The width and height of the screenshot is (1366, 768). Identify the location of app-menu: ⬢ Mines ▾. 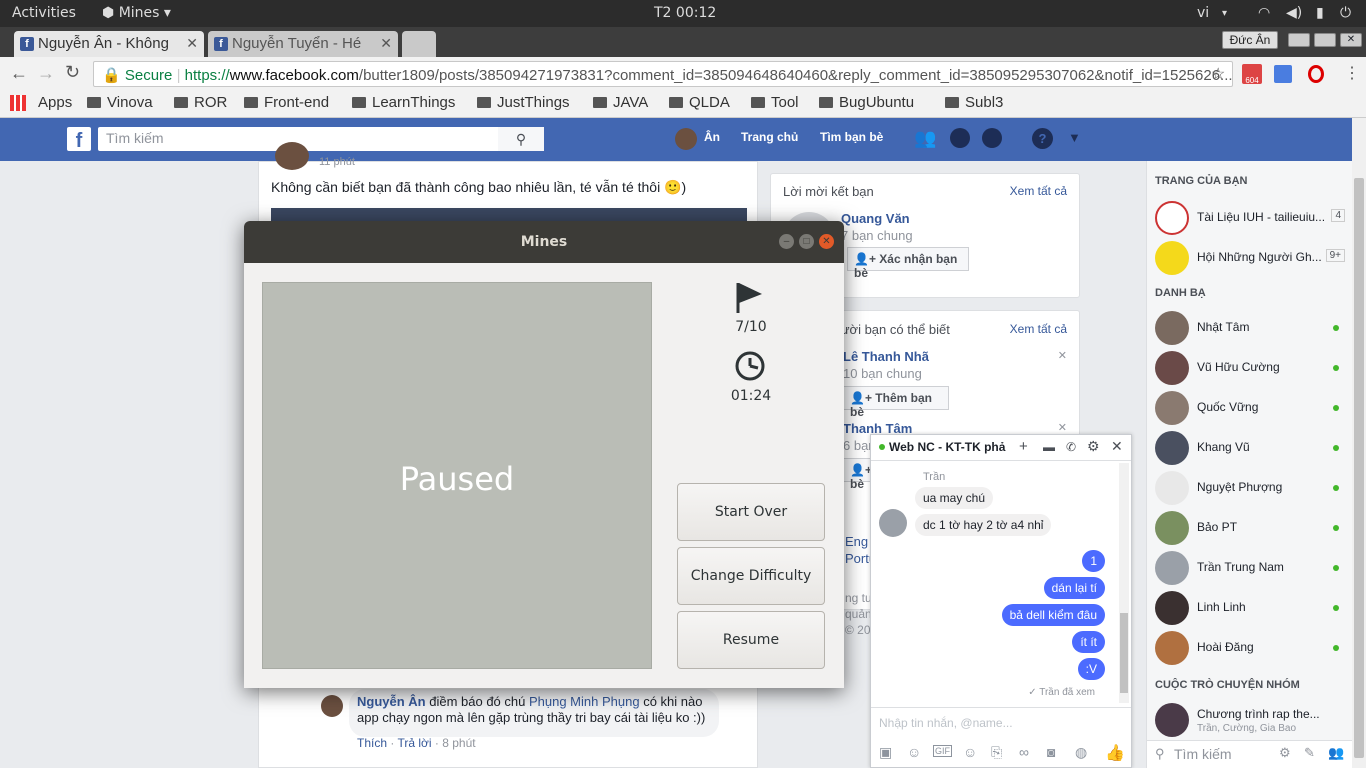
(136, 13).